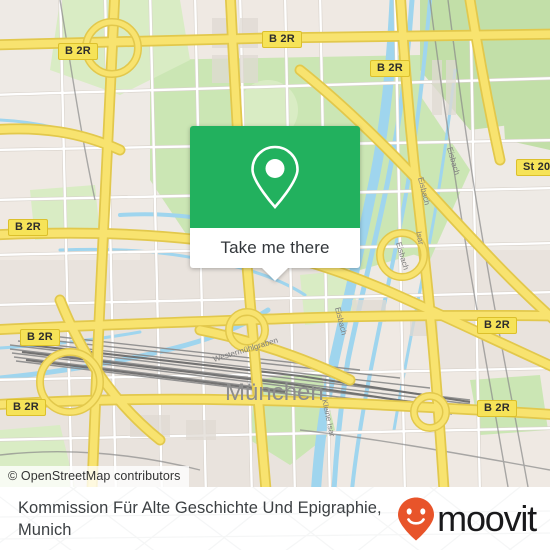 The width and height of the screenshot is (550, 550). What do you see at coordinates (274, 392) in the screenshot?
I see `city-label-munchen: München` at bounding box center [274, 392].